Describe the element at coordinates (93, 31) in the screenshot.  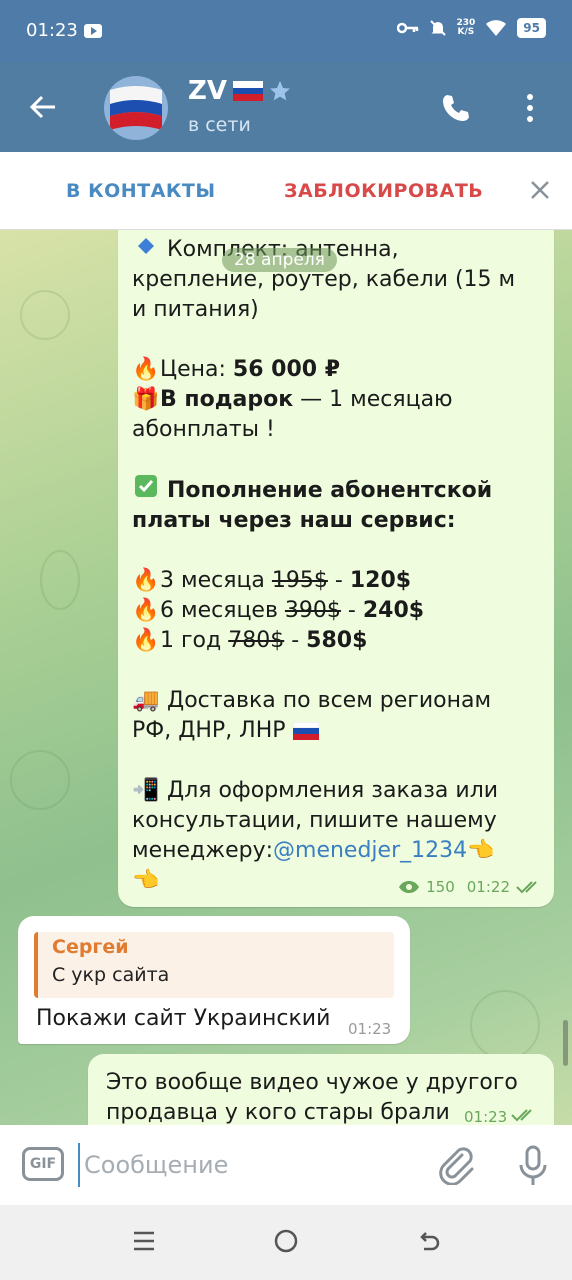
I see `youtube-notification-icon` at that location.